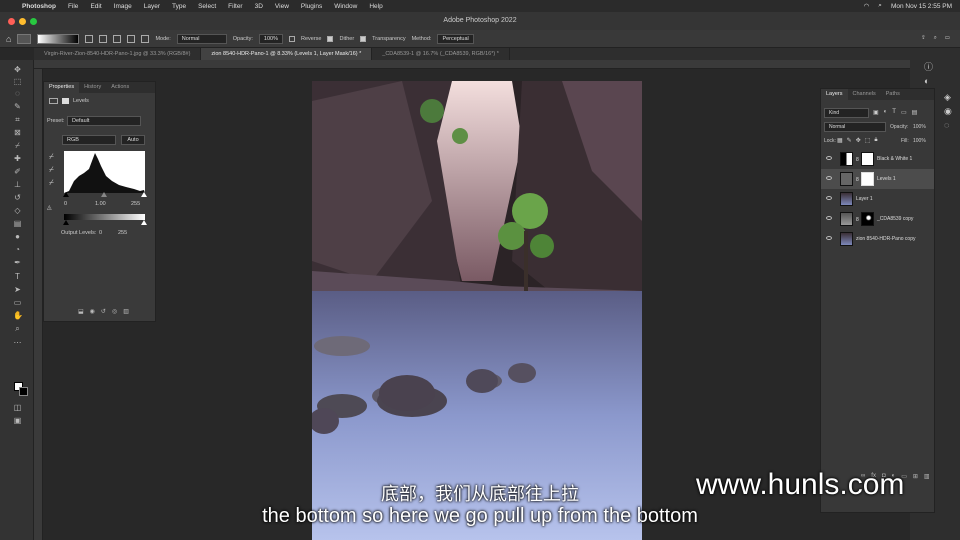  What do you see at coordinates (51, 170) in the screenshot?
I see `gray-eyedropper-icon: ⌿` at bounding box center [51, 170].